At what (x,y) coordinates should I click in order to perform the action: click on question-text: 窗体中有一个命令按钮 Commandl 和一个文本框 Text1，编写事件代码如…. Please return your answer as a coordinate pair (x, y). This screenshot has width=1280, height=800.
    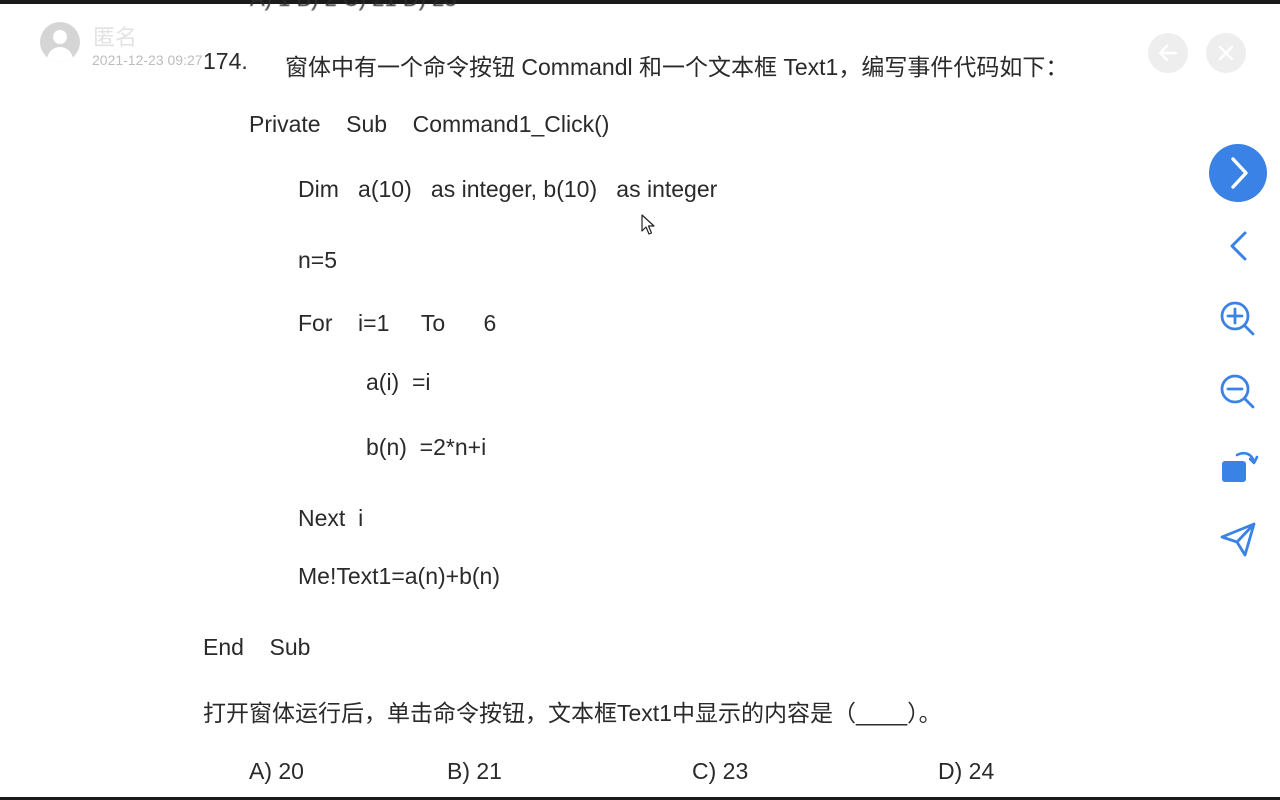
    Looking at the image, I should click on (677, 67).